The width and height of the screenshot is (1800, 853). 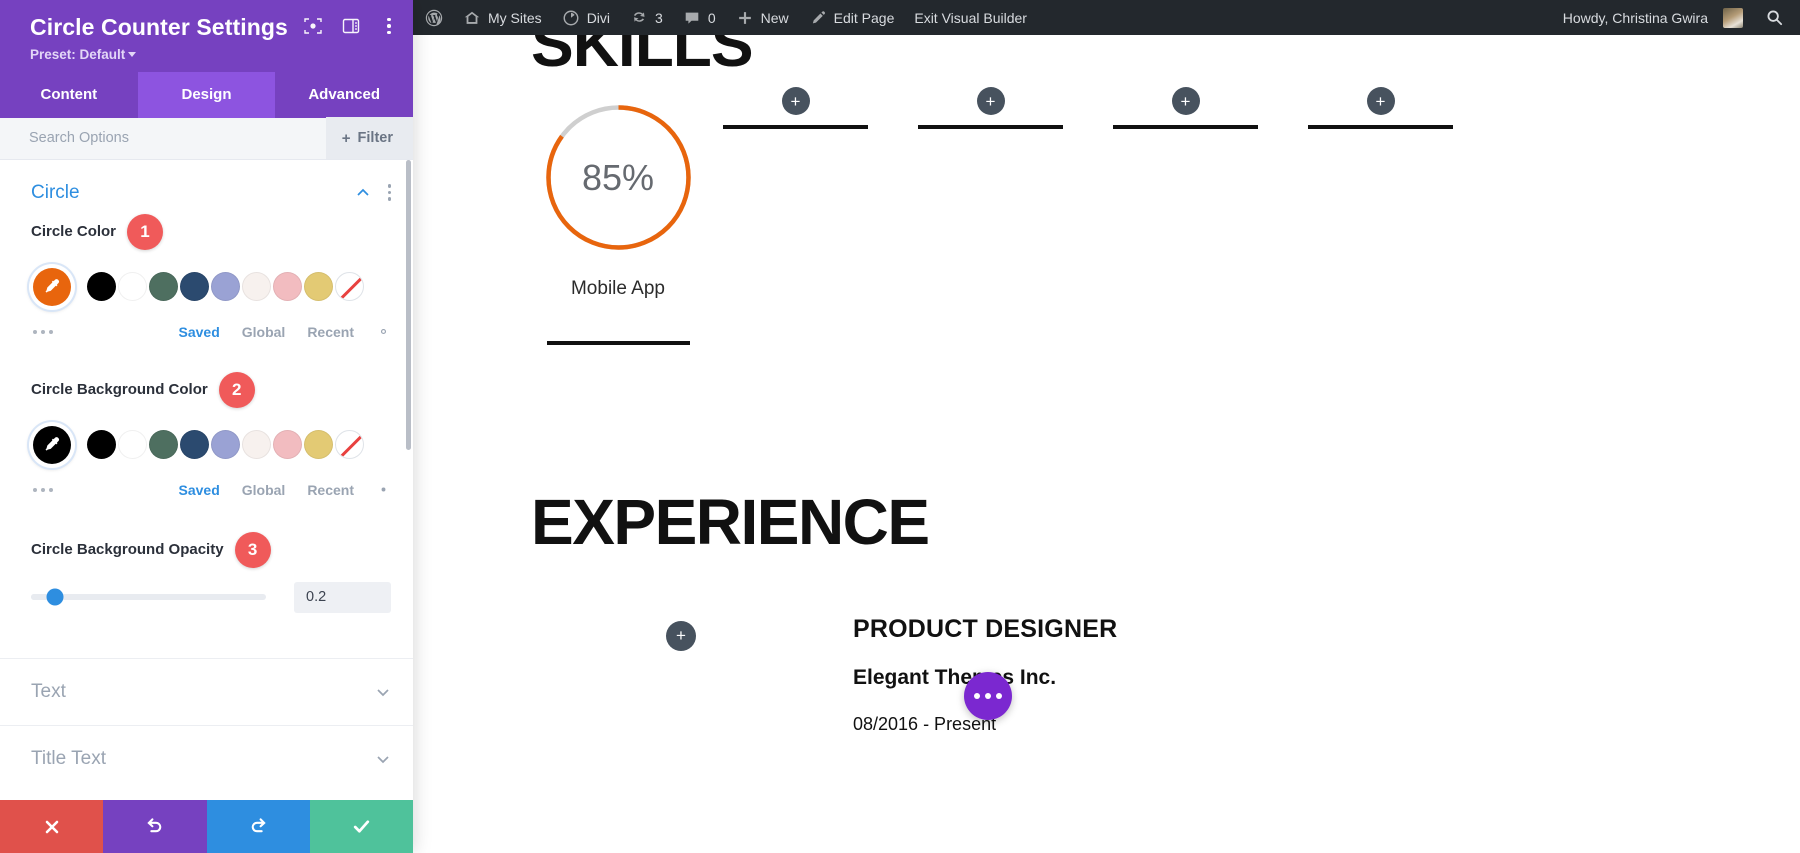 What do you see at coordinates (375, 138) in the screenshot?
I see `filter-label: Filter` at bounding box center [375, 138].